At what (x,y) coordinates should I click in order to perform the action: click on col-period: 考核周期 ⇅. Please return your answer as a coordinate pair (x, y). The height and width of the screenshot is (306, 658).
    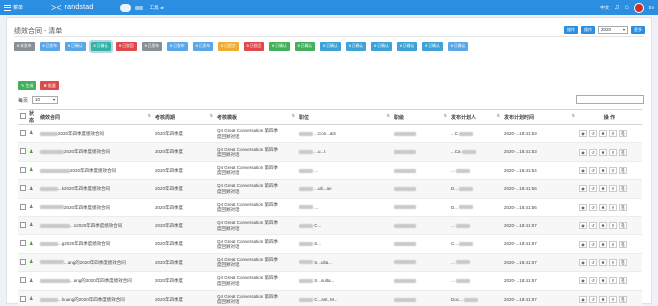
    Looking at the image, I should click on (184, 117).